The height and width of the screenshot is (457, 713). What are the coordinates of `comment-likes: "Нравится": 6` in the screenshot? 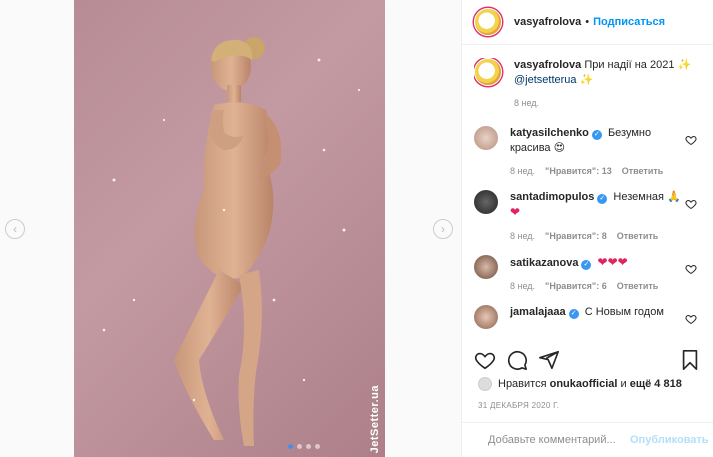 It's located at (576, 286).